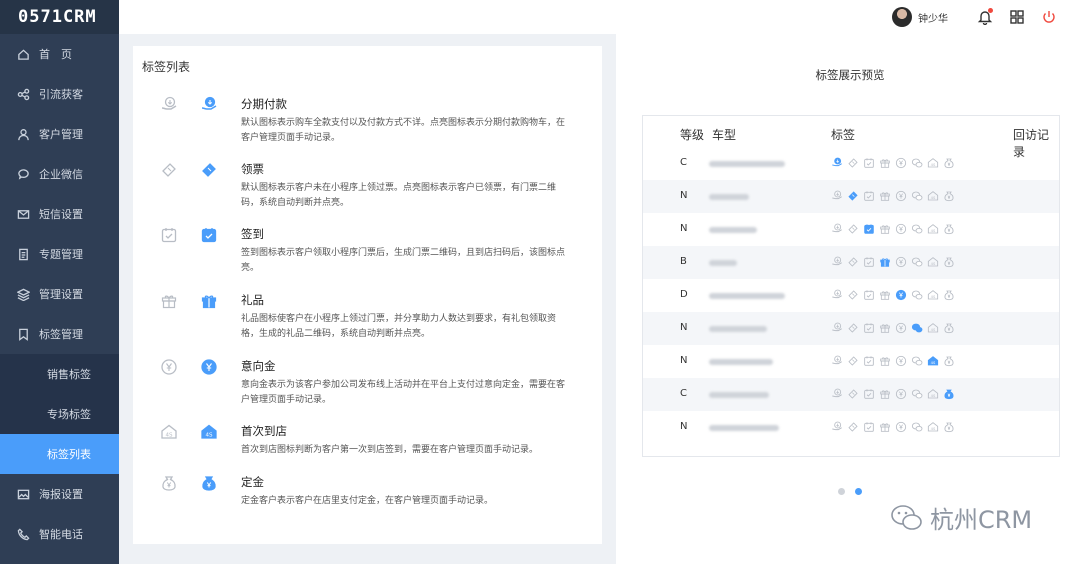  What do you see at coordinates (59, 17) in the screenshot?
I see `app-logo: 0571CRM` at bounding box center [59, 17].